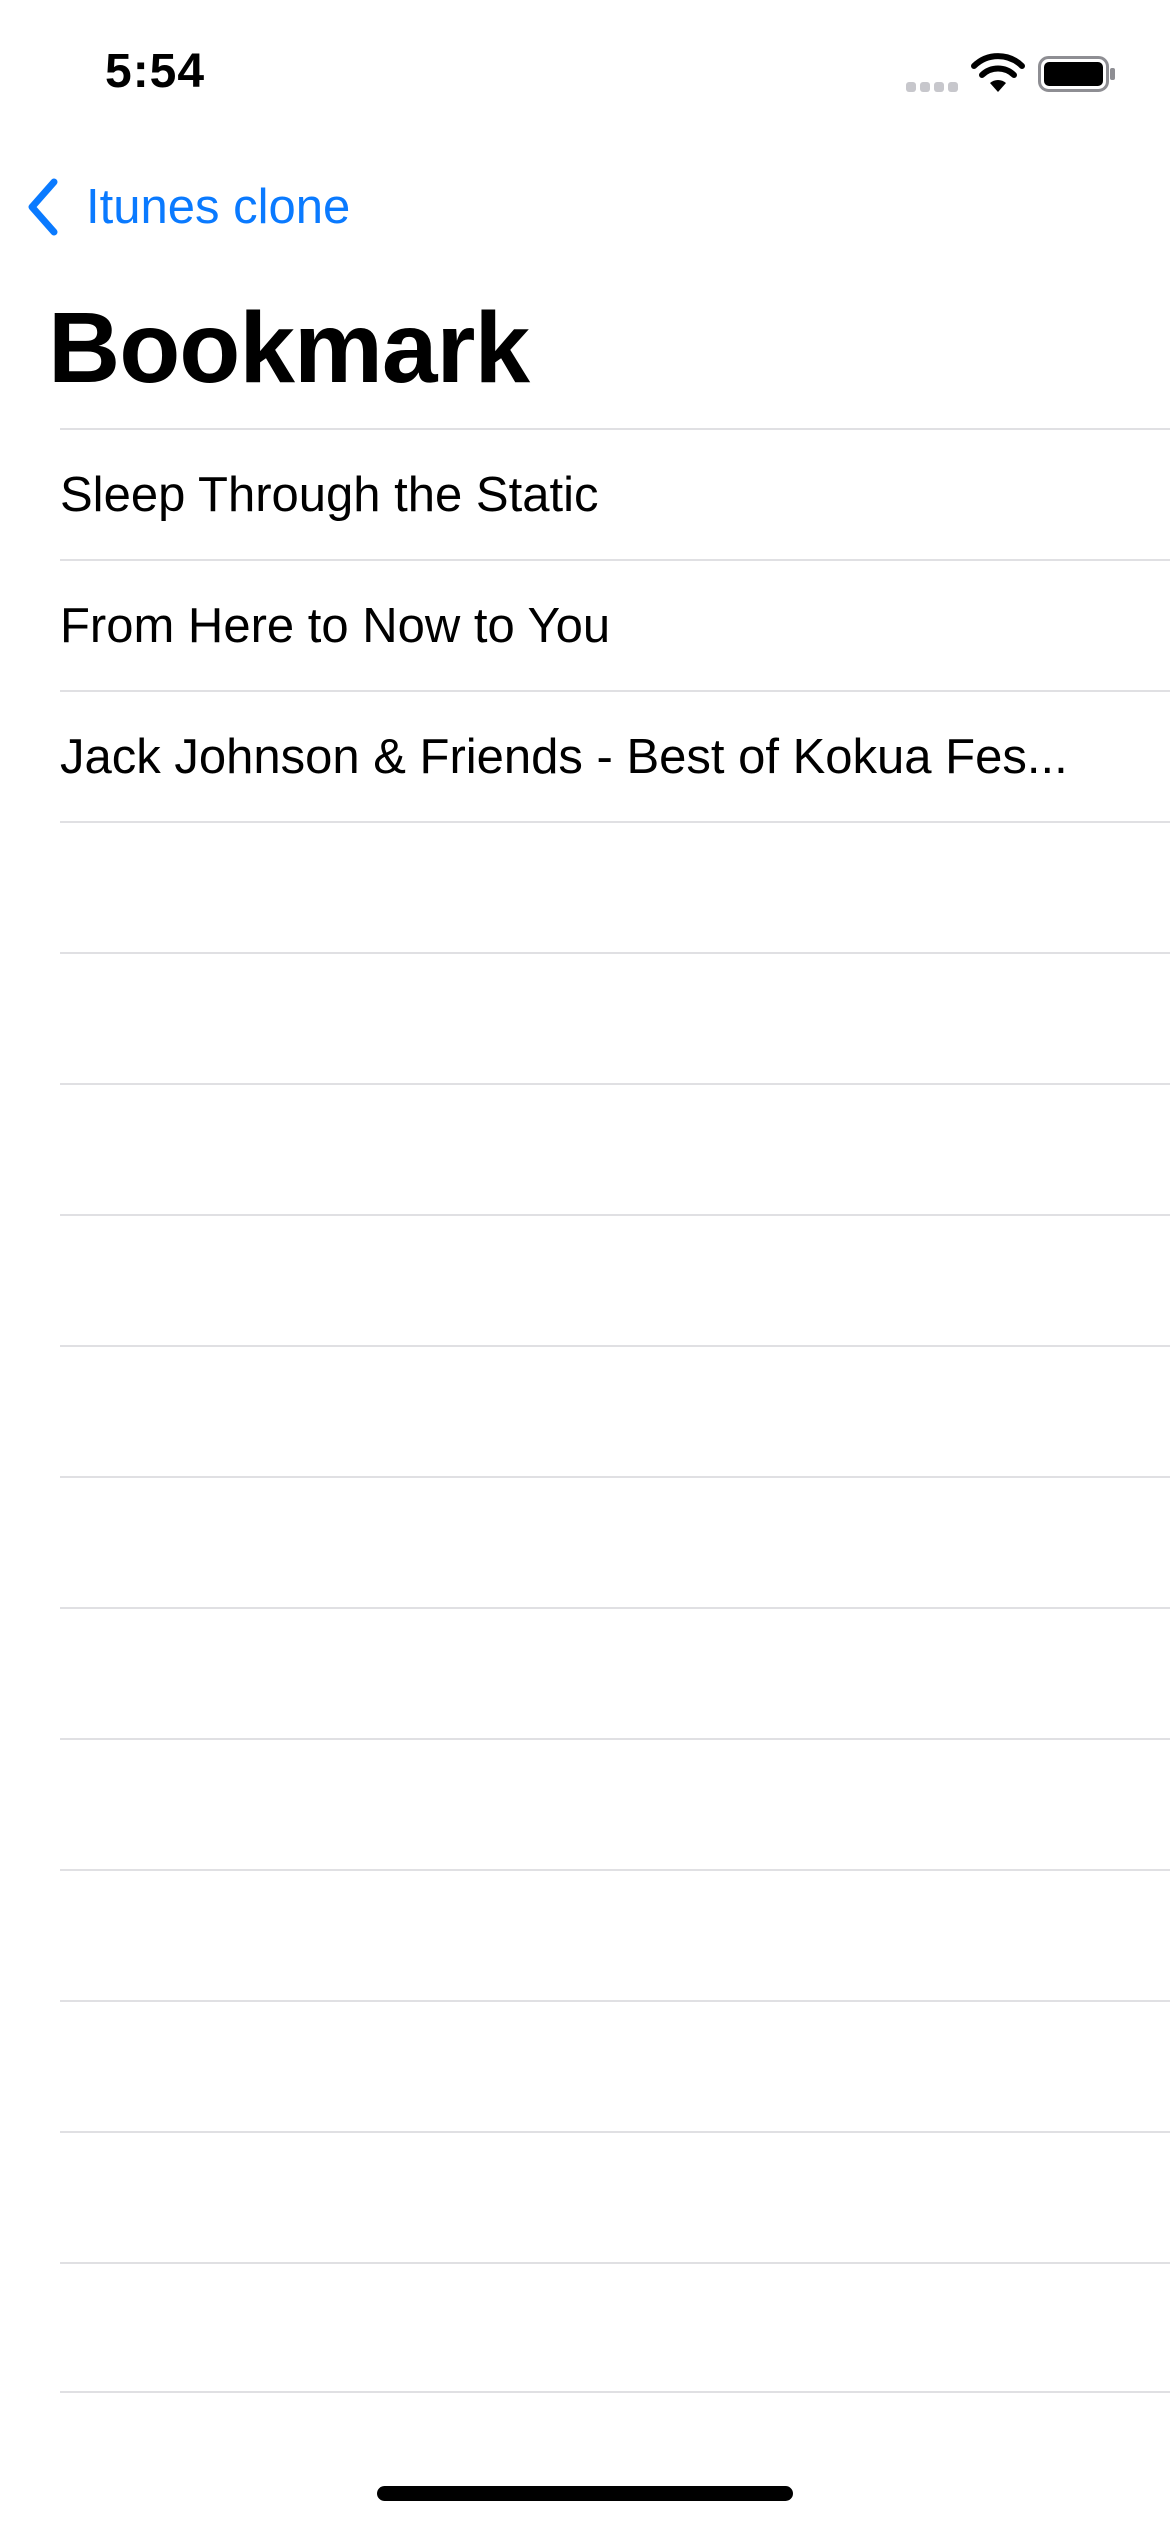 This screenshot has width=1170, height=2532. I want to click on status-bar: 5:54, so click(585, 75).